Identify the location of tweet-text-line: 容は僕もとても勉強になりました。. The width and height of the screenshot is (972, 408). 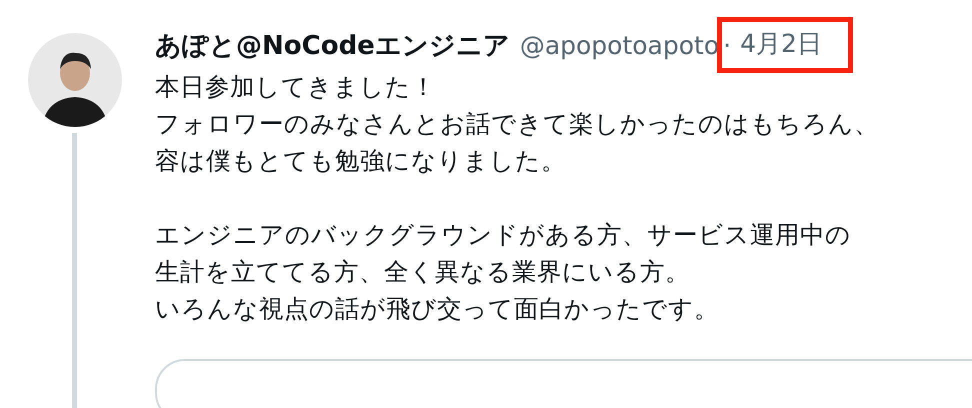
(361, 161).